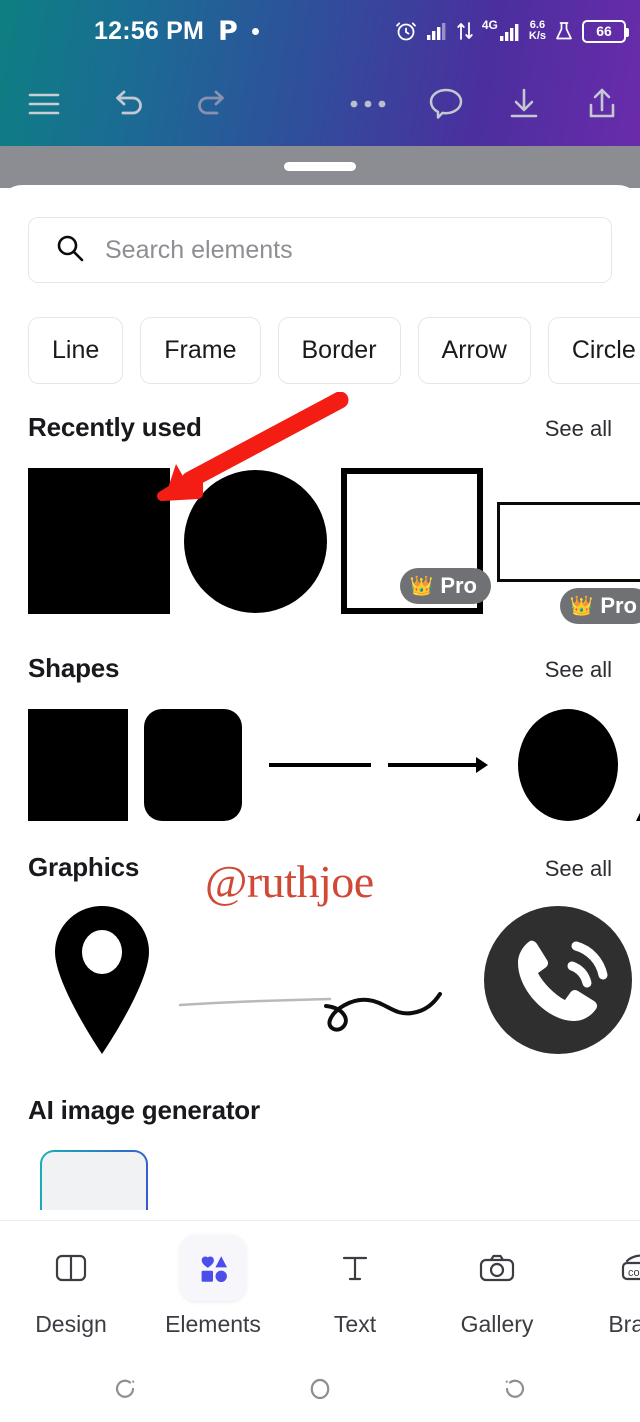 The height and width of the screenshot is (1422, 640). Describe the element at coordinates (320, 1110) in the screenshot. I see `ai-image-generator-section-header: AI image generator` at that location.